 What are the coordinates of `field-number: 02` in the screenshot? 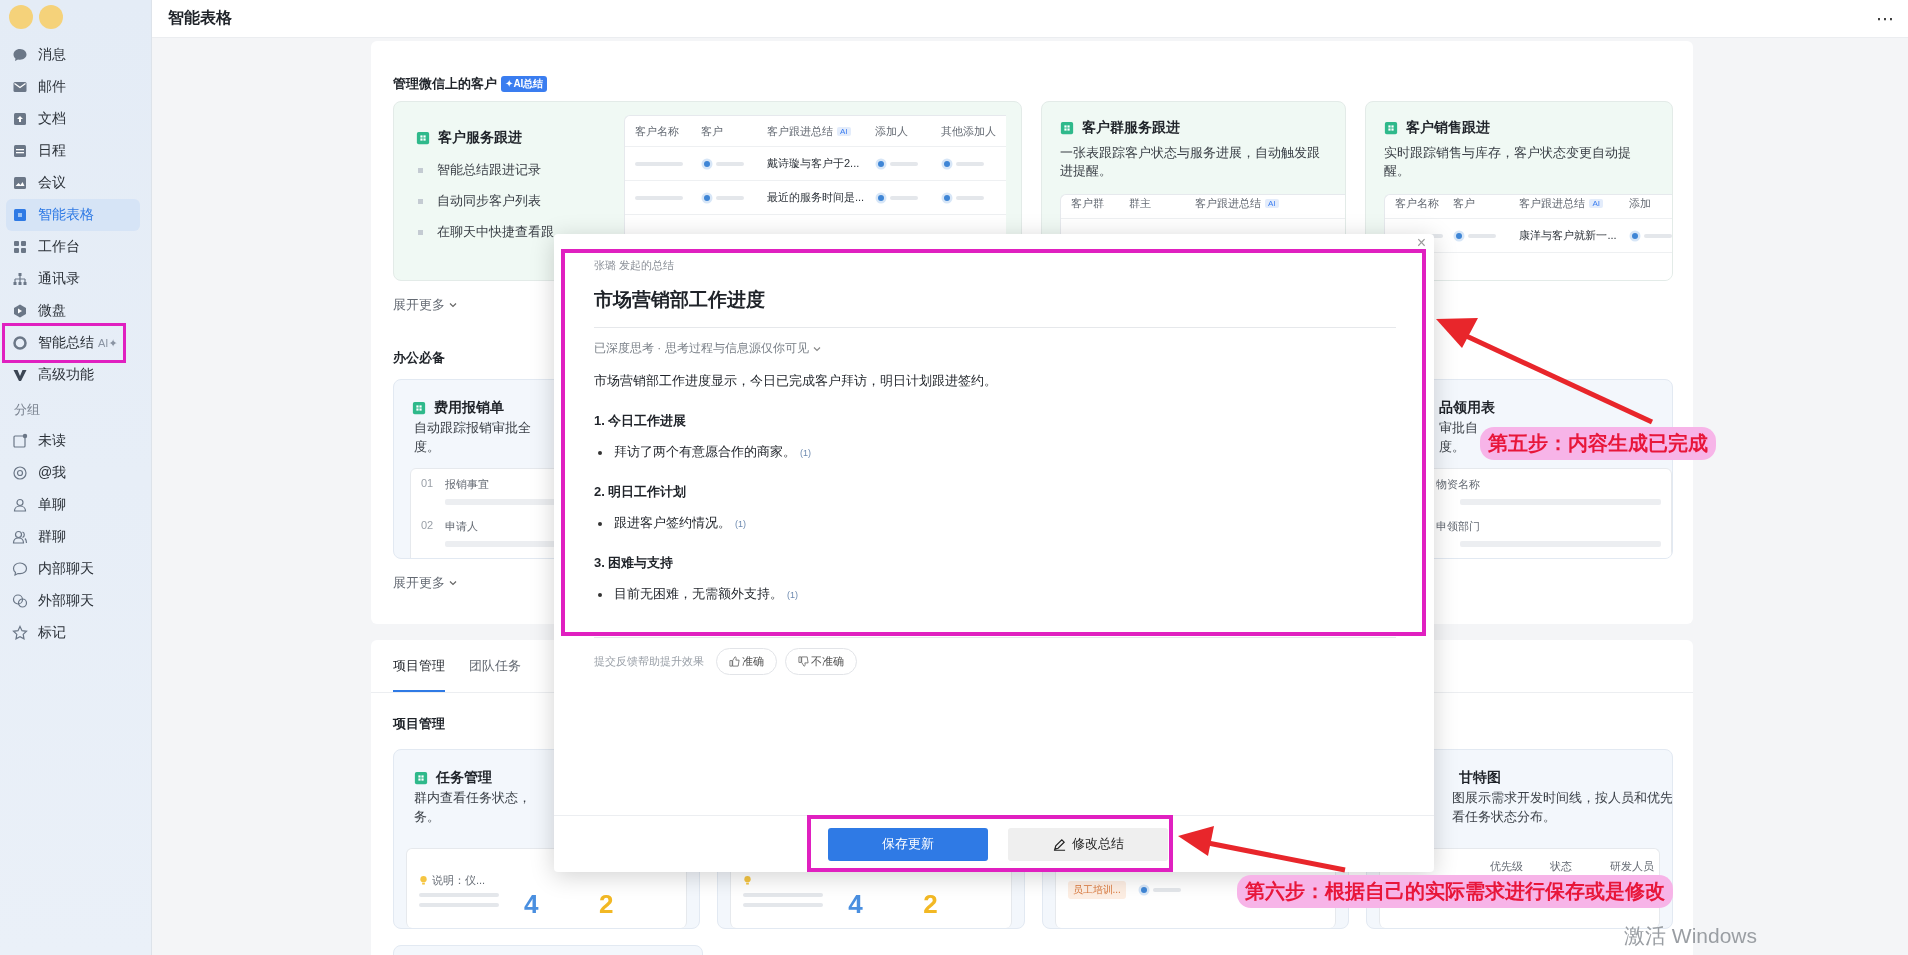 It's located at (427, 526).